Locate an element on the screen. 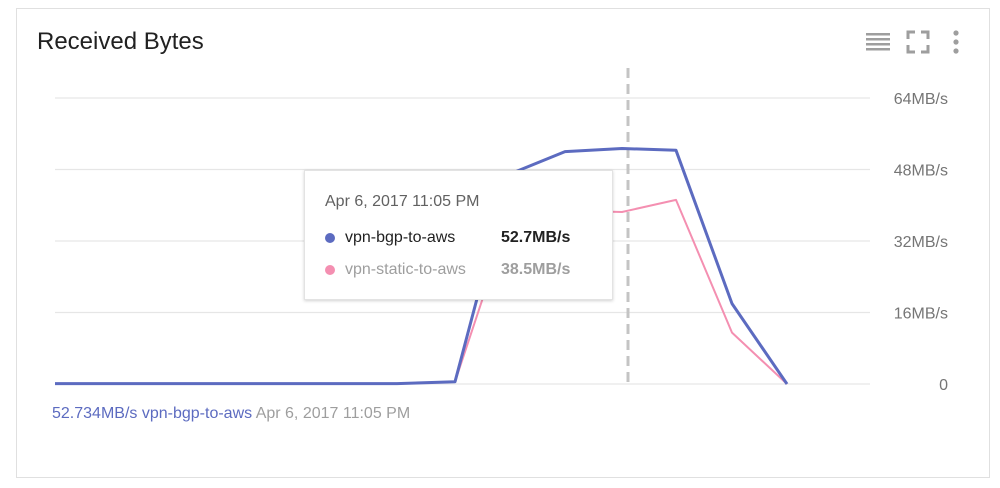 Image resolution: width=1000 pixels, height=488 pixels. tooltip-series-value: 38.5MB/s is located at coordinates (536, 269).